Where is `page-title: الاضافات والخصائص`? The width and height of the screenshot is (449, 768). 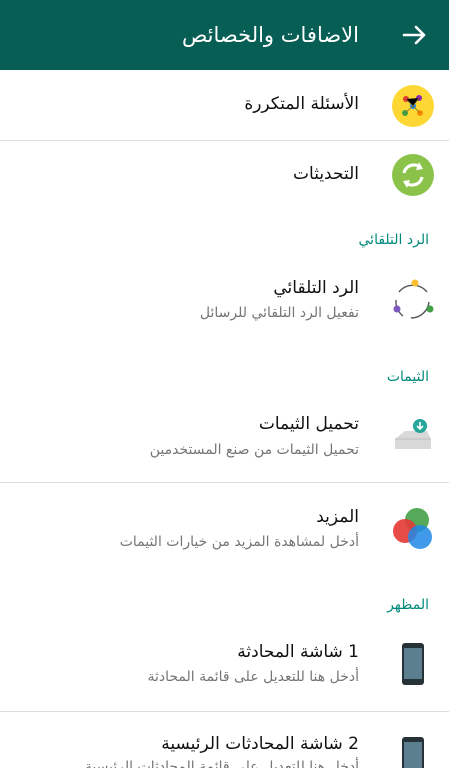
page-title: الاضافات والخصائص is located at coordinates (270, 35).